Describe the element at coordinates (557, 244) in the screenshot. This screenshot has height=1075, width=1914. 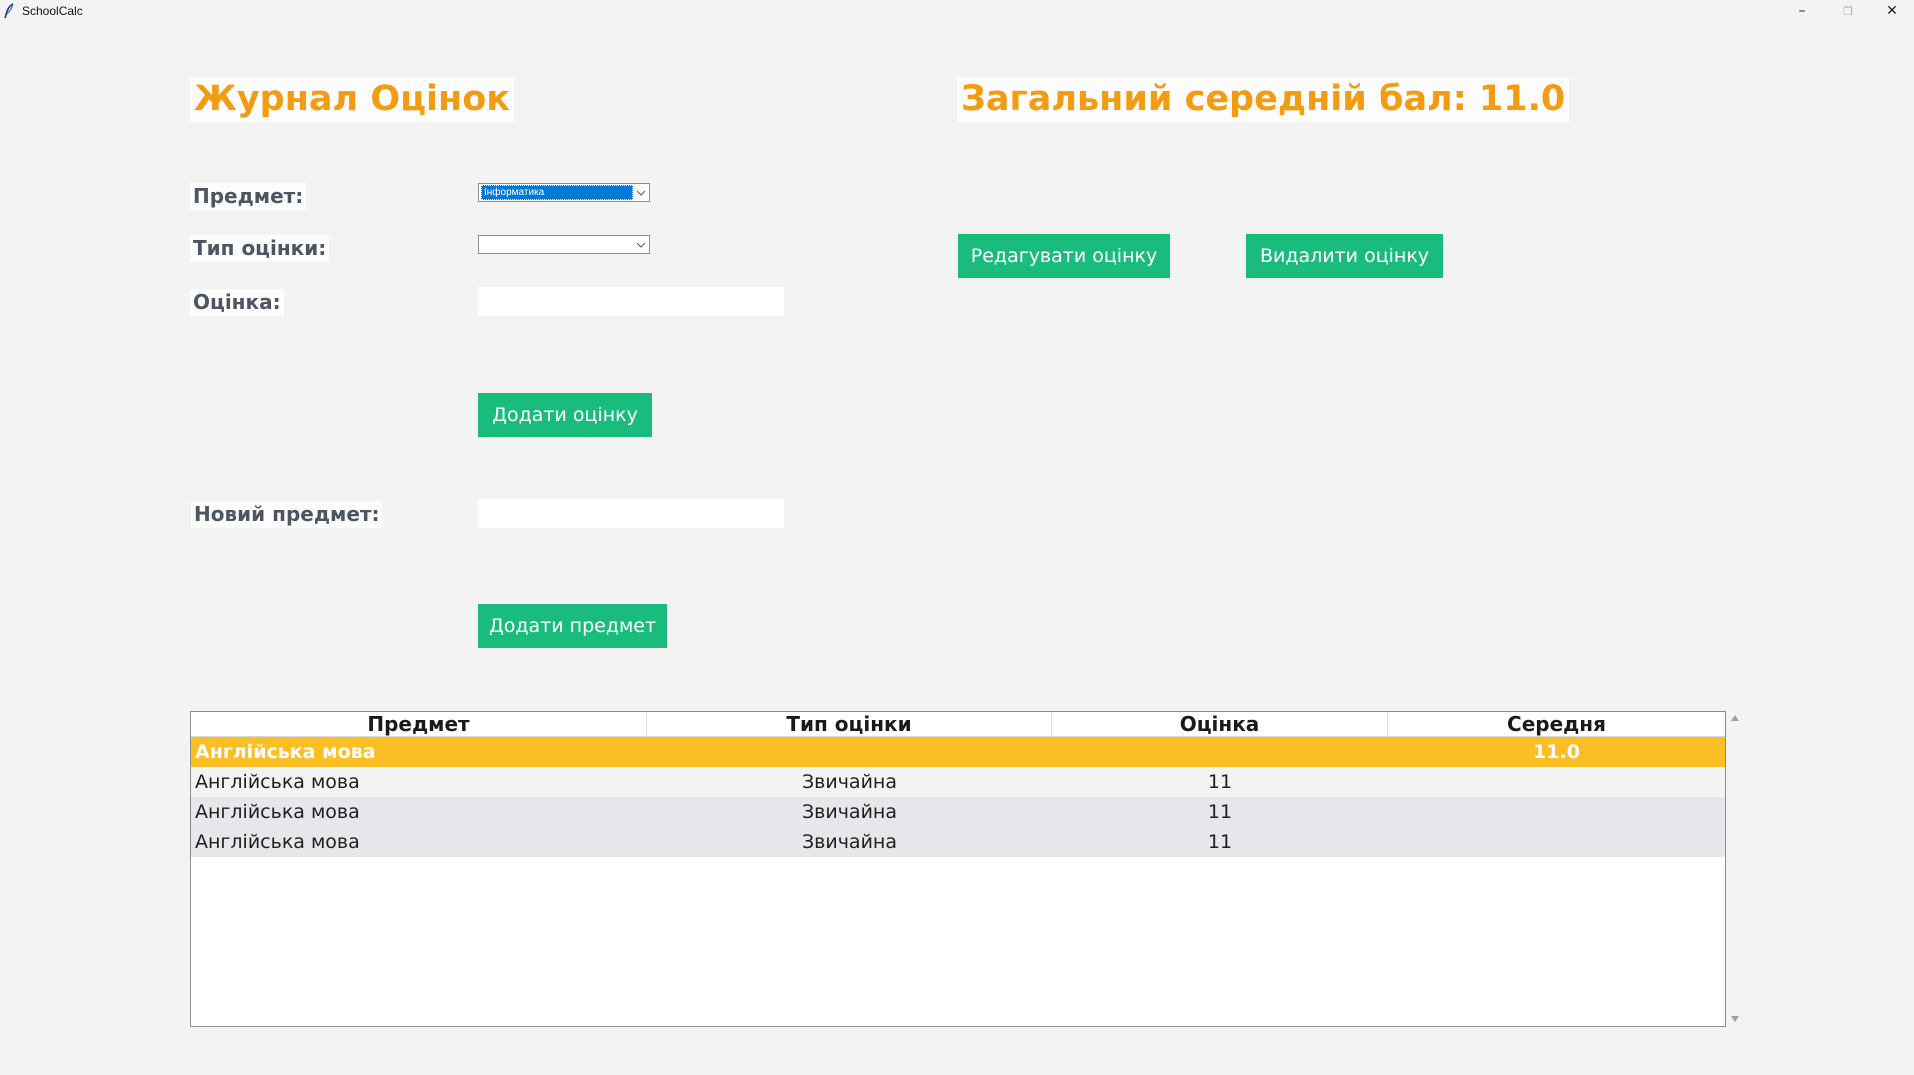
I see `grade-type-dropdown-value` at that location.